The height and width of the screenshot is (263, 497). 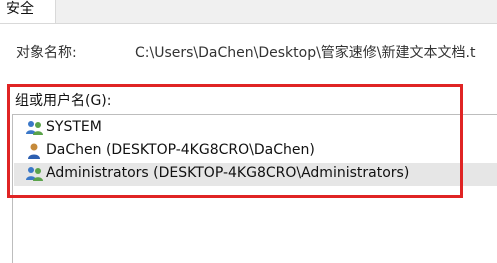 What do you see at coordinates (74, 127) in the screenshot?
I see `list-item-label: SYSTEM` at bounding box center [74, 127].